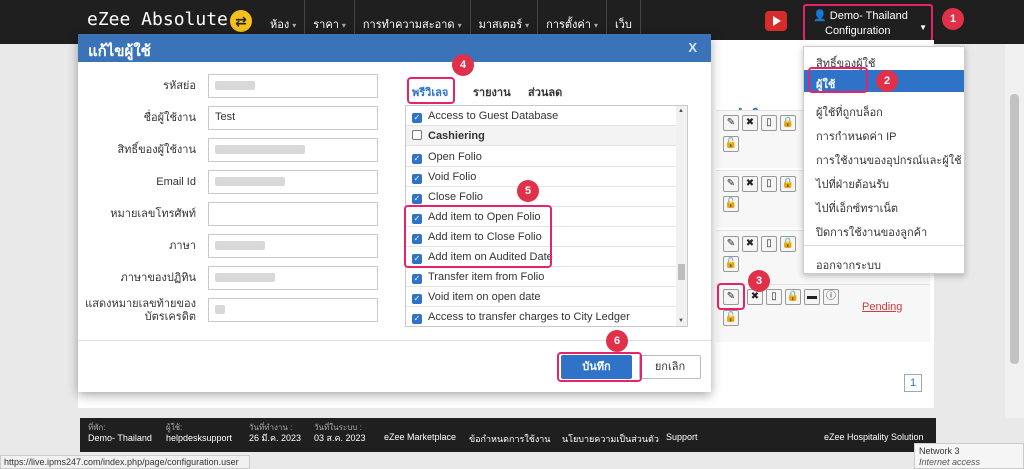 The image size is (1024, 469). What do you see at coordinates (158, 278) in the screenshot?
I see `field-label-calendar-language: ภาษาของปฏิทิน` at bounding box center [158, 278].